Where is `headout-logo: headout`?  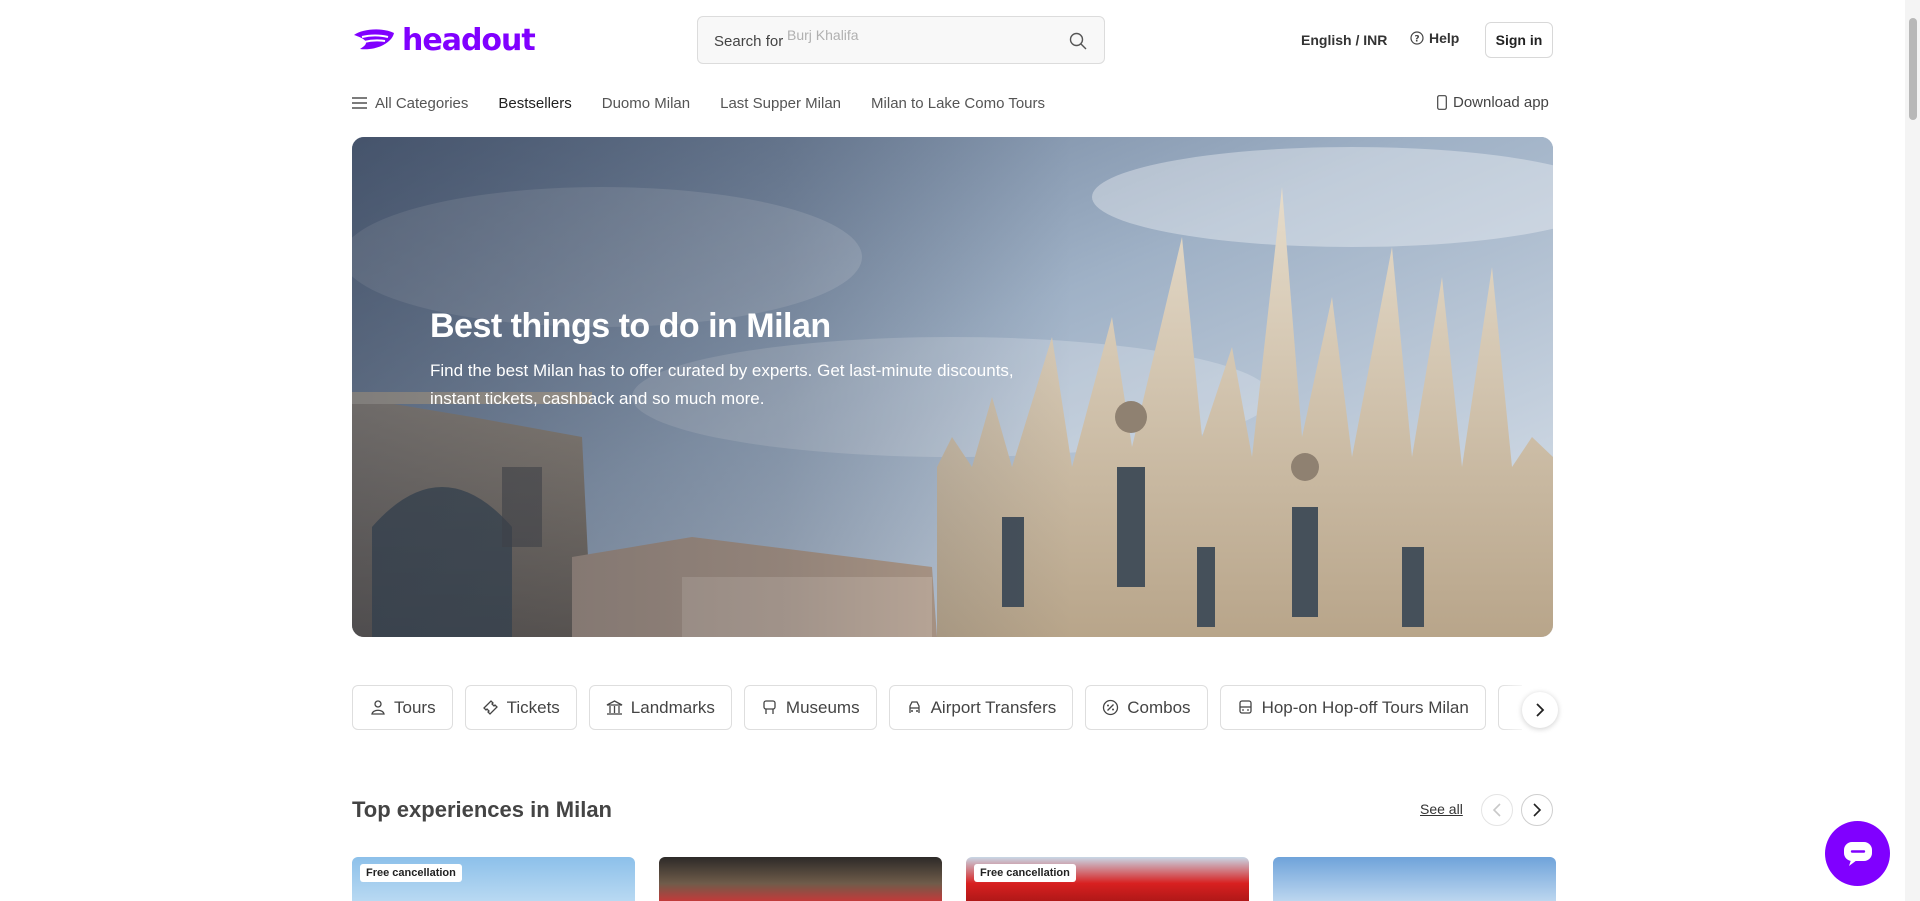 headout-logo: headout is located at coordinates (444, 40).